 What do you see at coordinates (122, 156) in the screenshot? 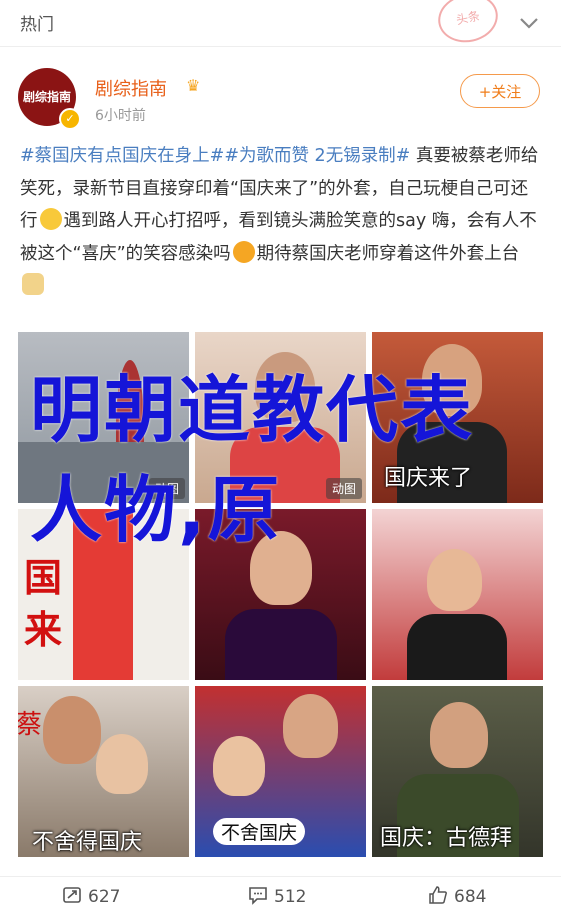
I see `hashtag-link: #蔡国庆有点国庆在身上#` at bounding box center [122, 156].